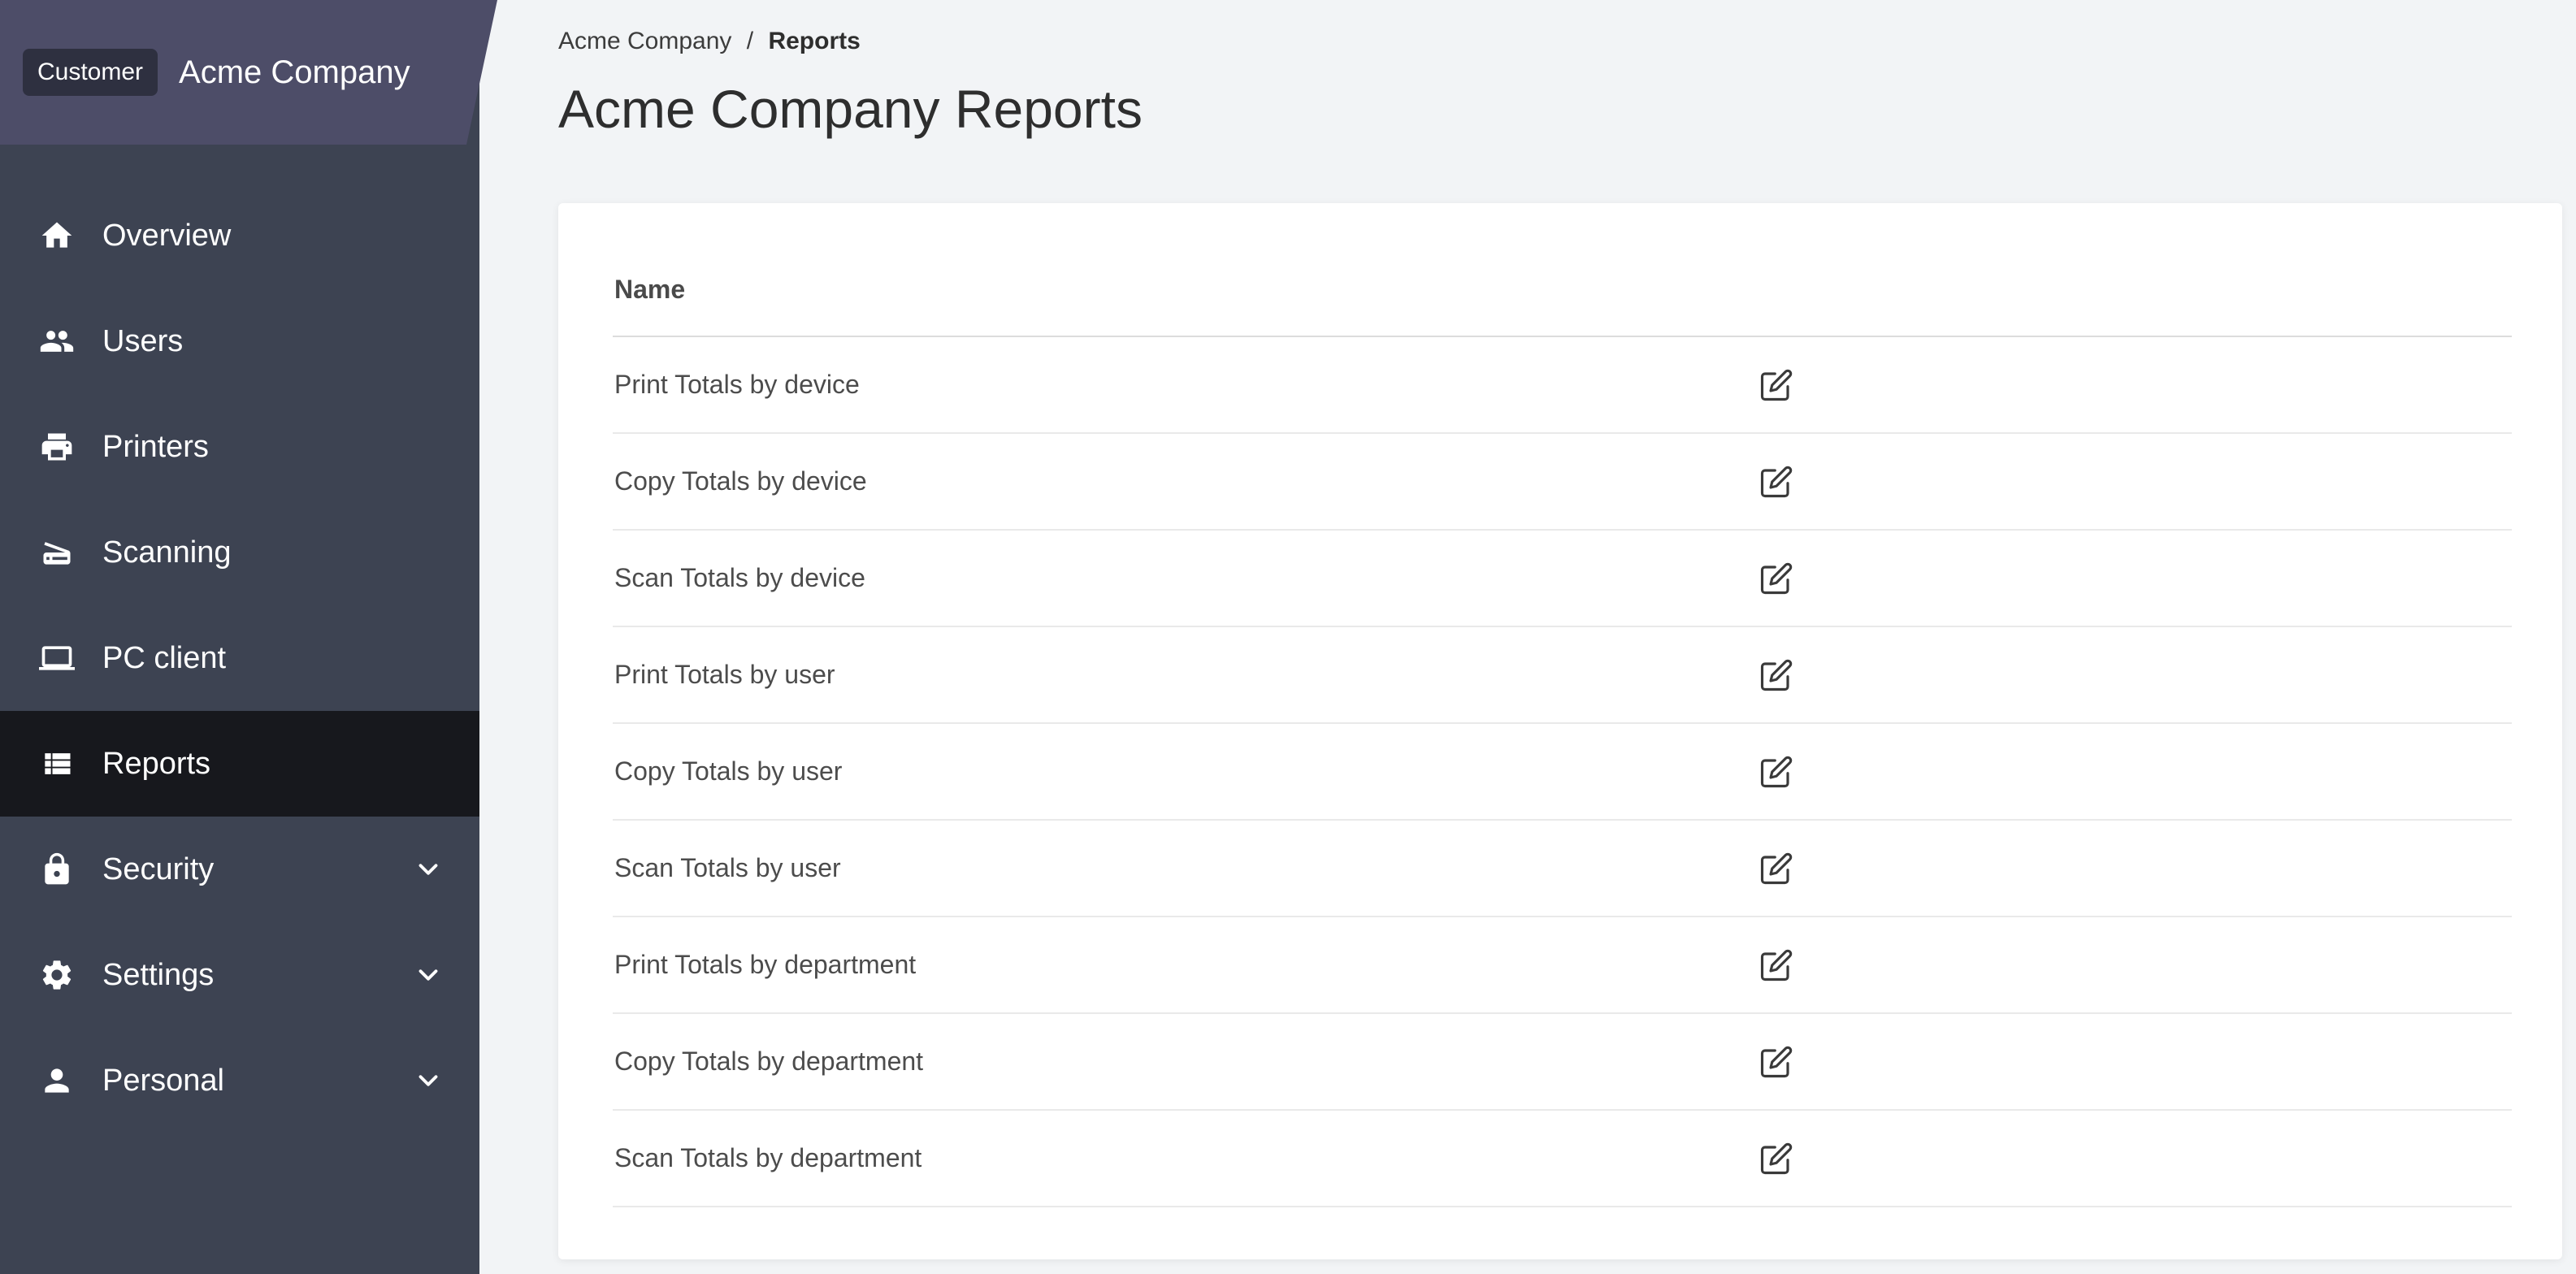  What do you see at coordinates (57, 447) in the screenshot?
I see `printer-icon` at bounding box center [57, 447].